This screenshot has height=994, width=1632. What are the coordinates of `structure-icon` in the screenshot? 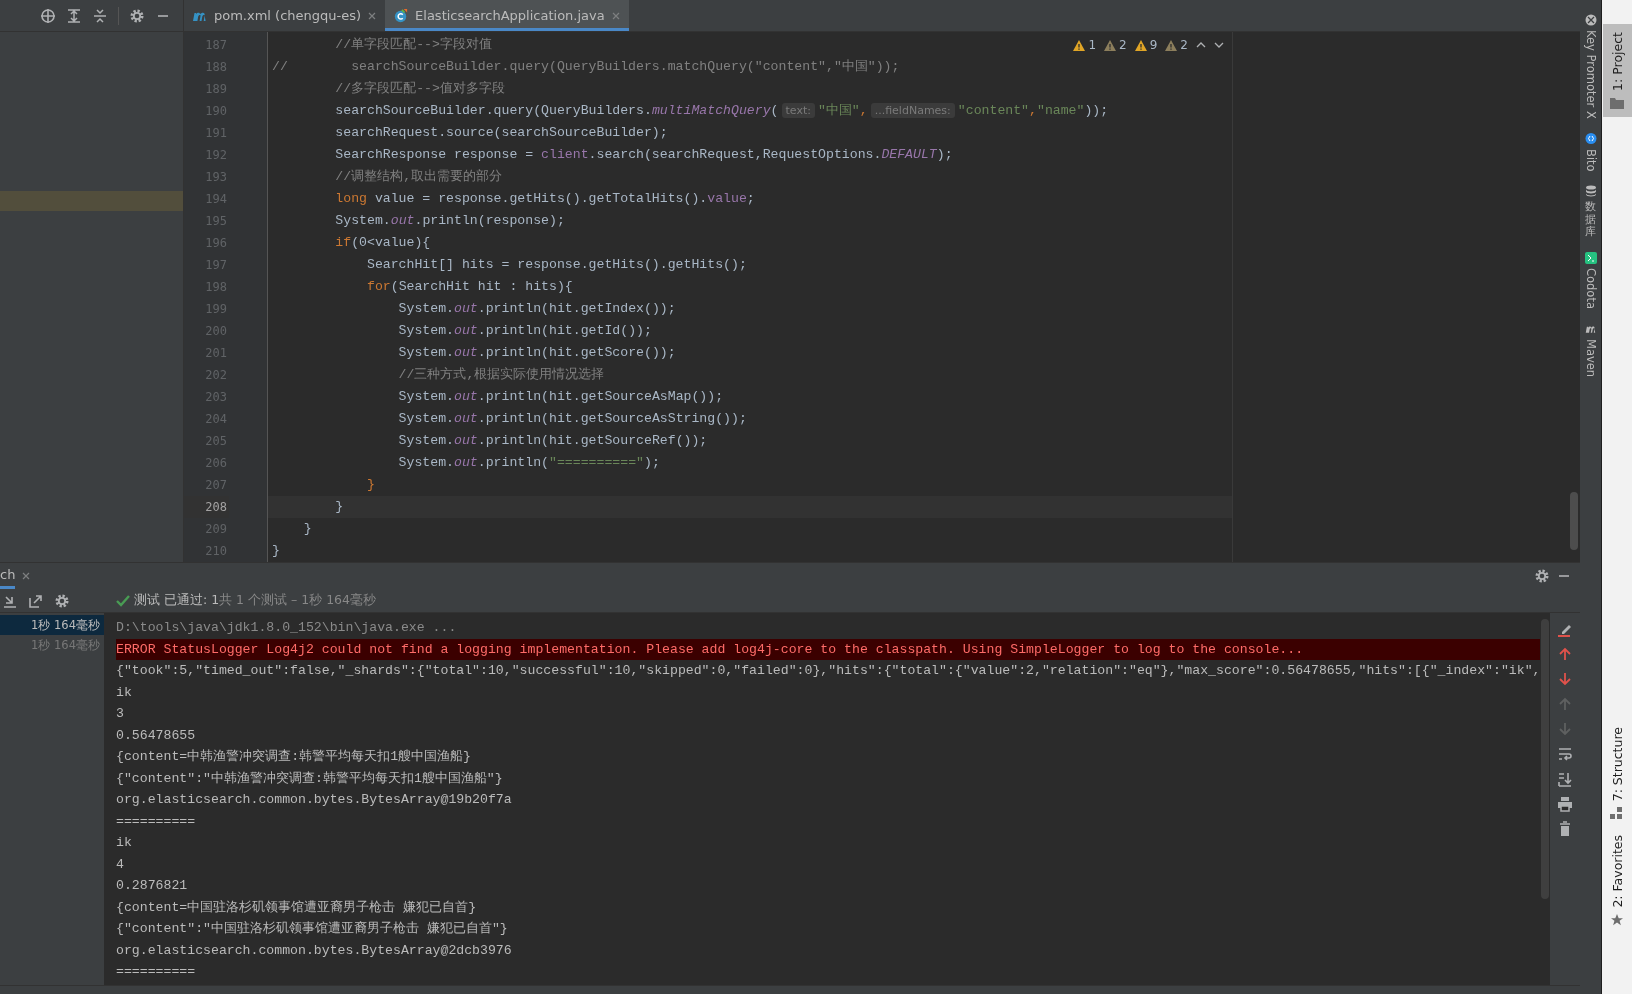 It's located at (1617, 813).